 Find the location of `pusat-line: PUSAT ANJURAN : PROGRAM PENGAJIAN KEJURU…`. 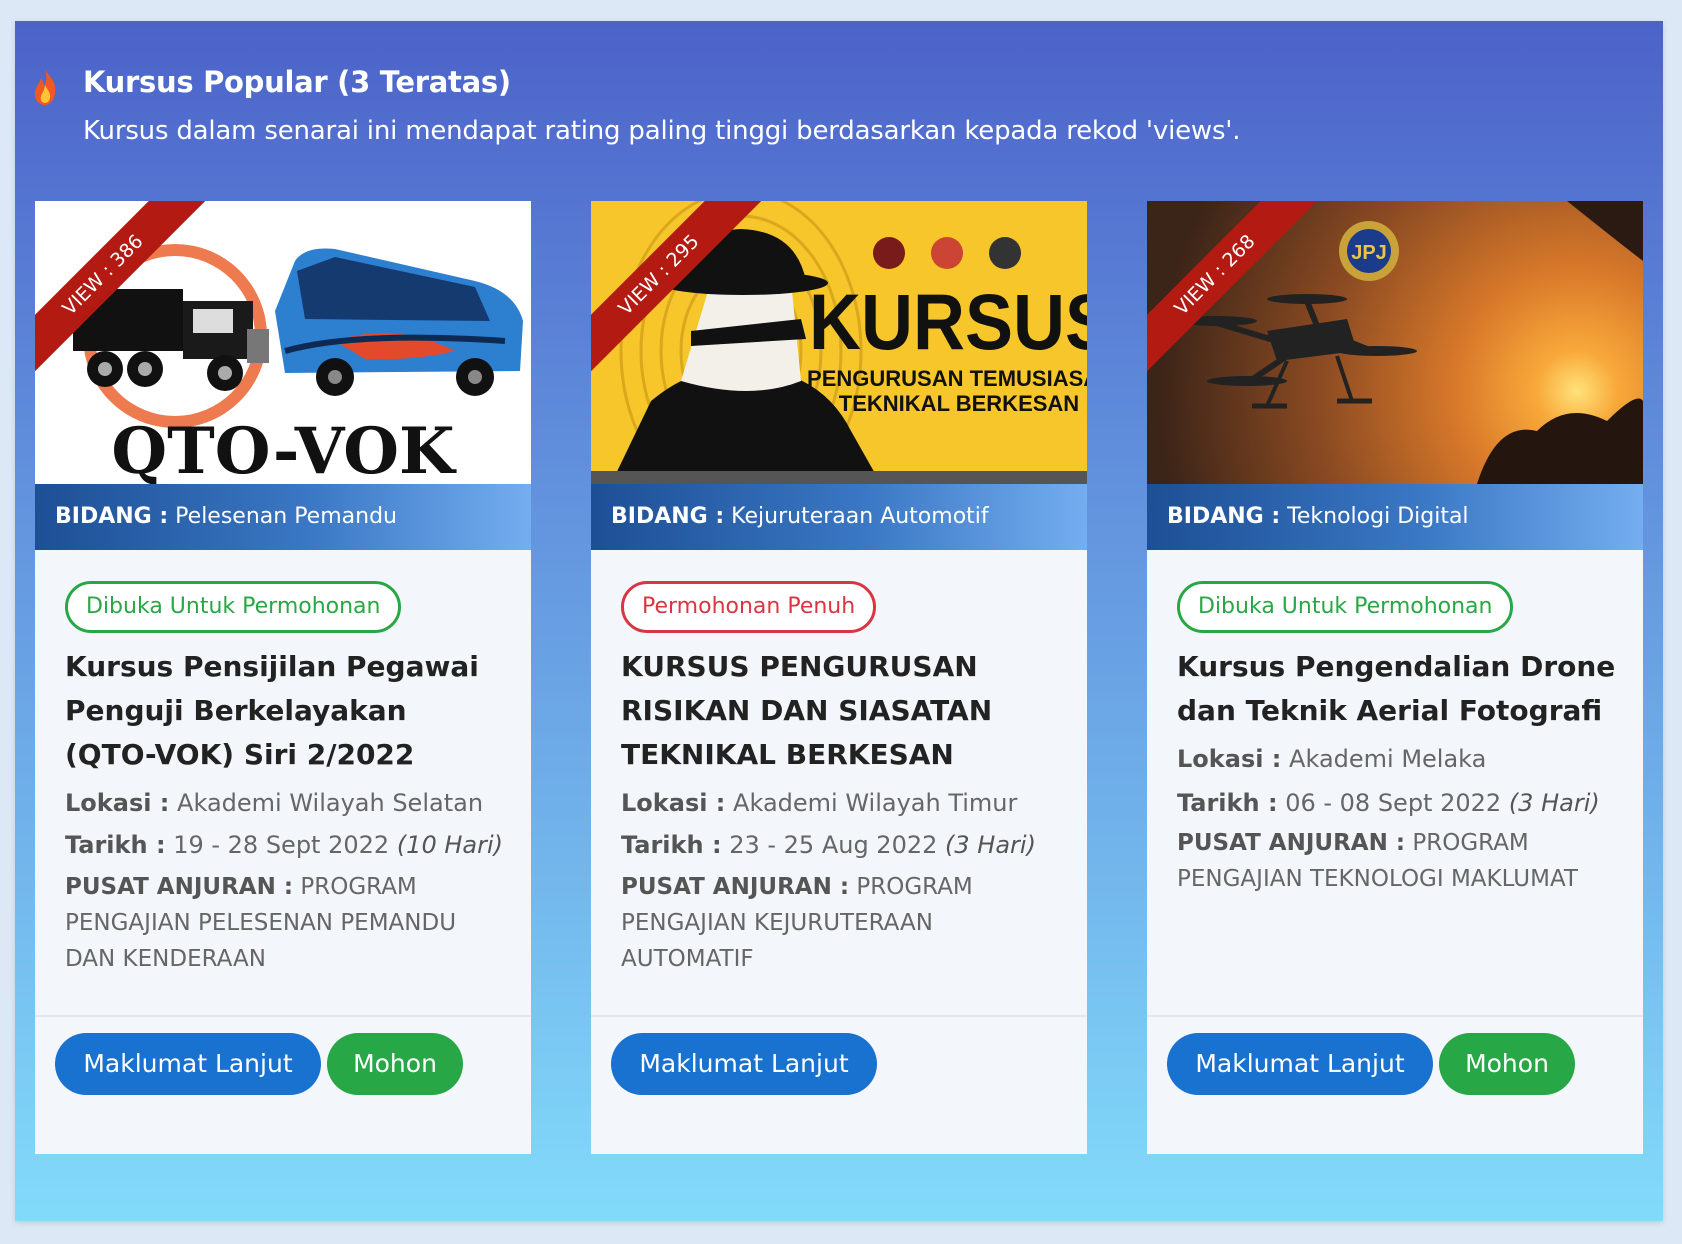

pusat-line: PUSAT ANJURAN : PROGRAM PENGAJIAN KEJURU… is located at coordinates (841, 923).